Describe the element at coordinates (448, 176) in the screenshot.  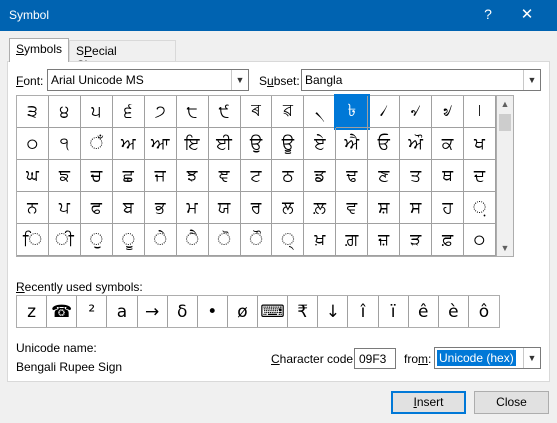
I see `symbol-cell: ਥ` at that location.